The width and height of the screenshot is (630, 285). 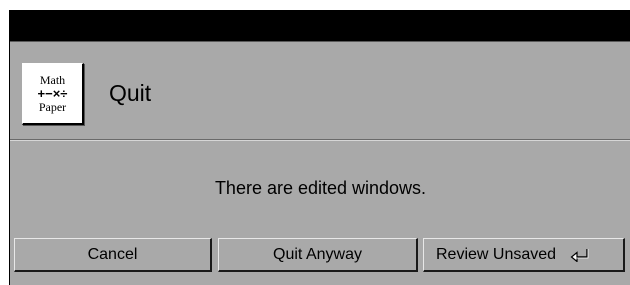 I want to click on review-unsaved-button: Review Unsaved, so click(x=524, y=255).